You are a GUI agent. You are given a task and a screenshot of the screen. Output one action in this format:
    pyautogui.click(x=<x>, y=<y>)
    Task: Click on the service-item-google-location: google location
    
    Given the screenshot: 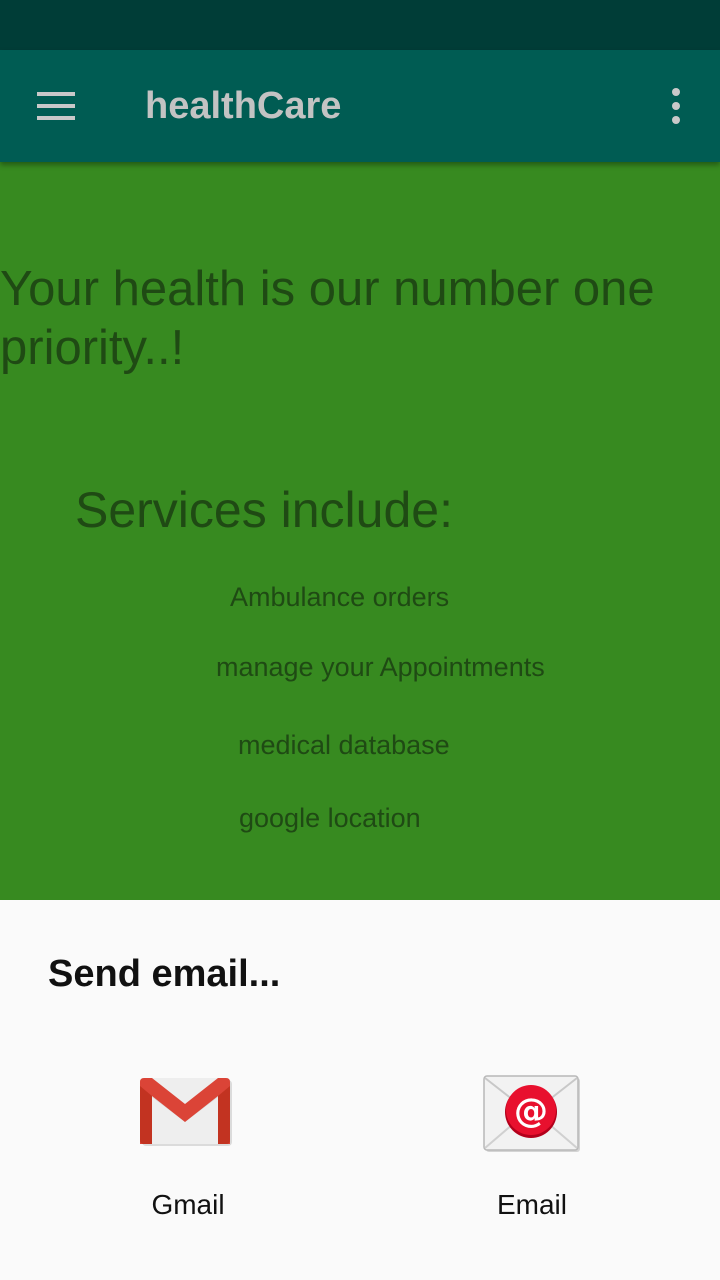 What is the action you would take?
    pyautogui.click(x=330, y=818)
    